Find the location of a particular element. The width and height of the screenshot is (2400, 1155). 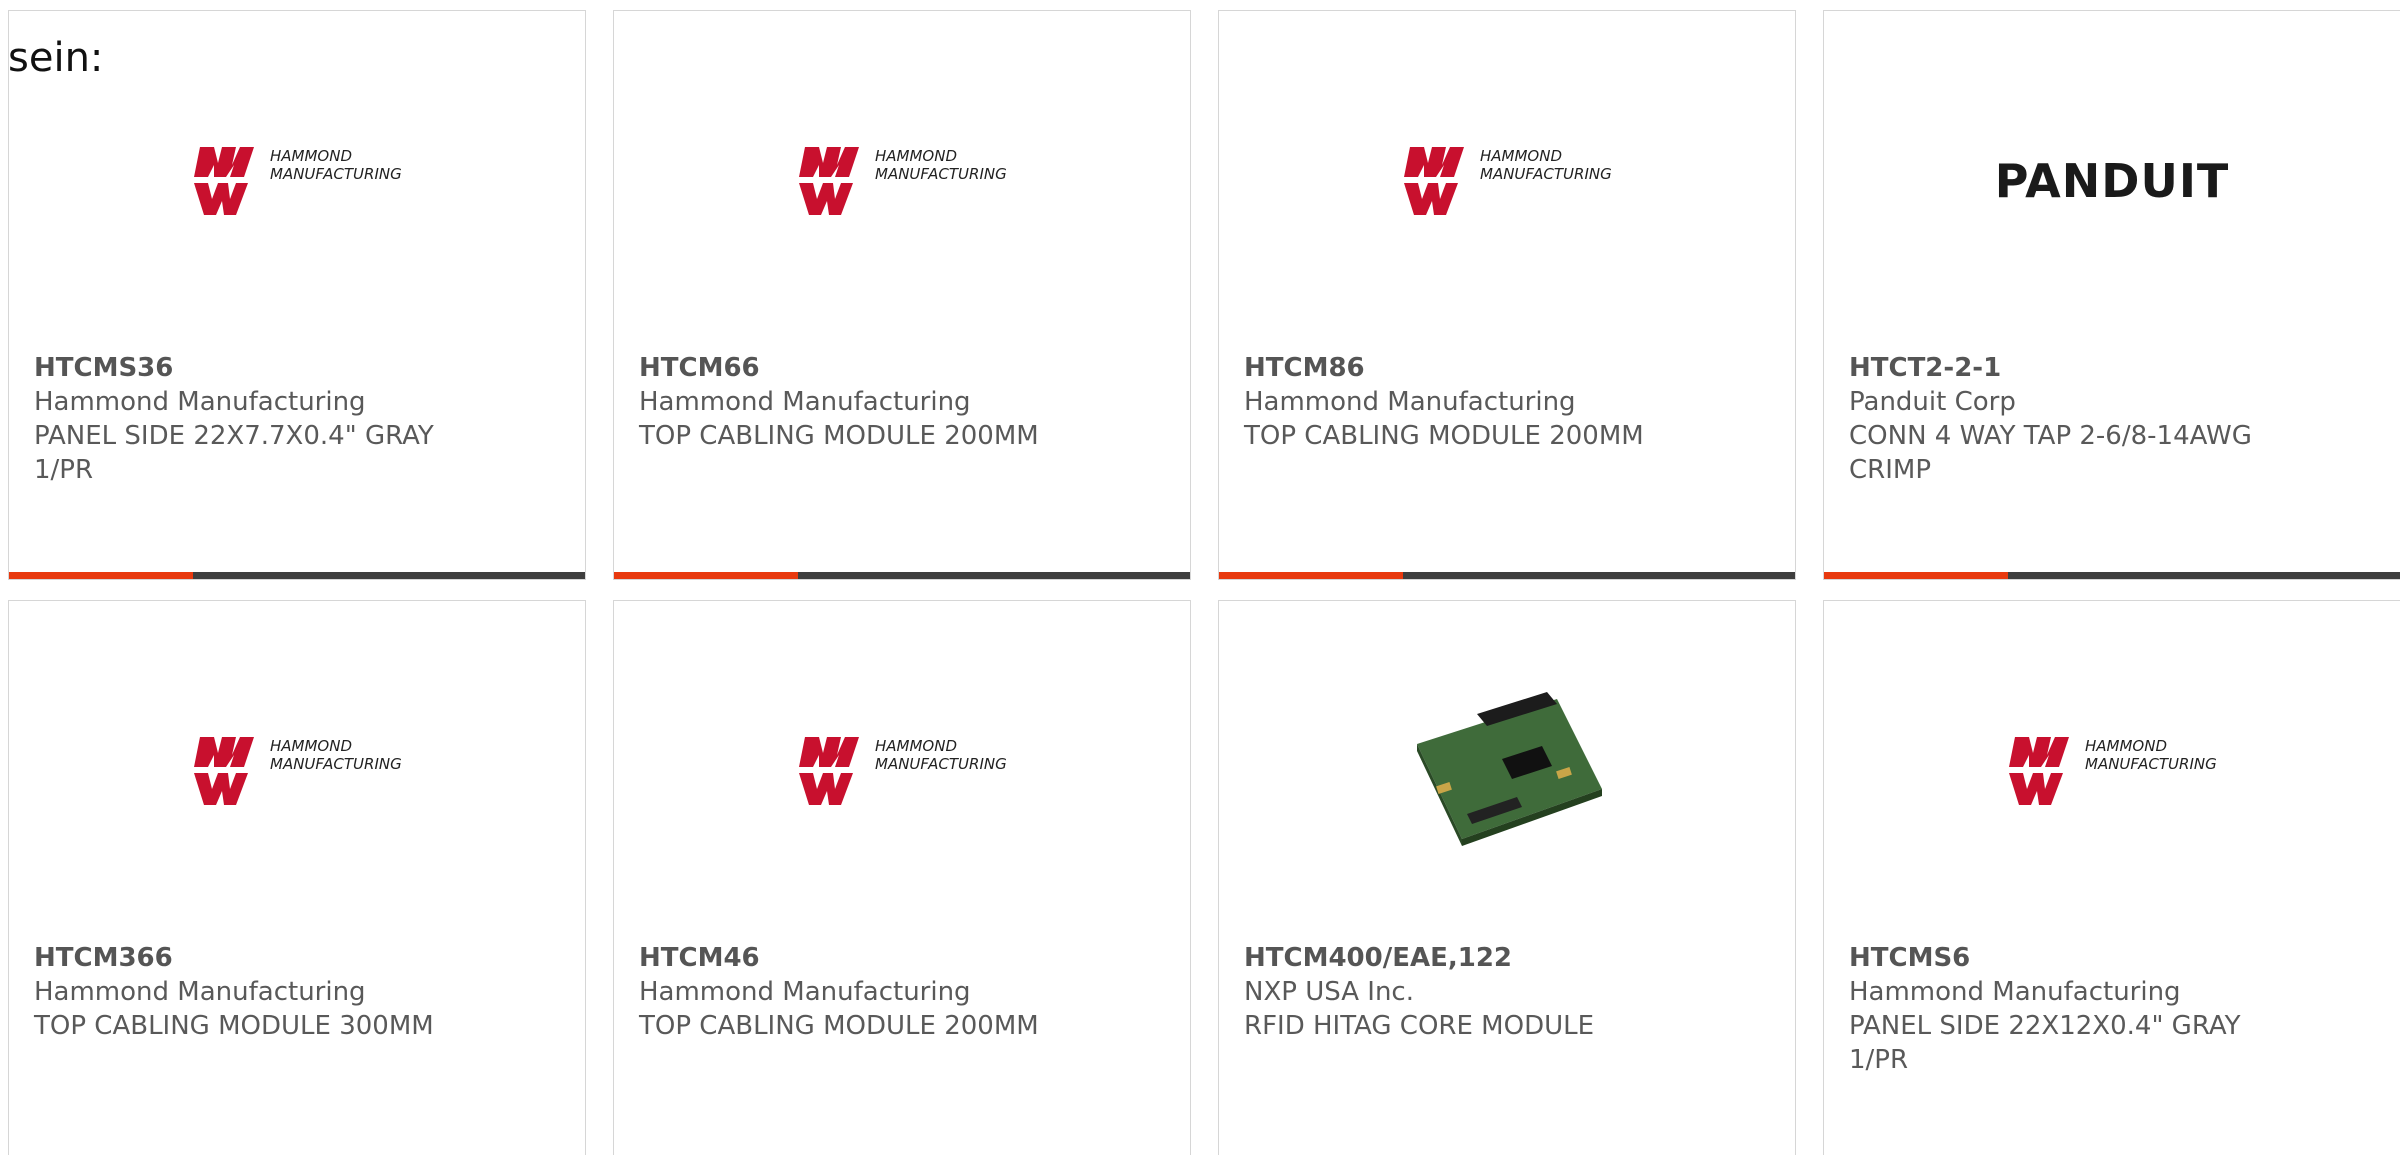

part-number: HTCT2-2-1 is located at coordinates (2054, 368).